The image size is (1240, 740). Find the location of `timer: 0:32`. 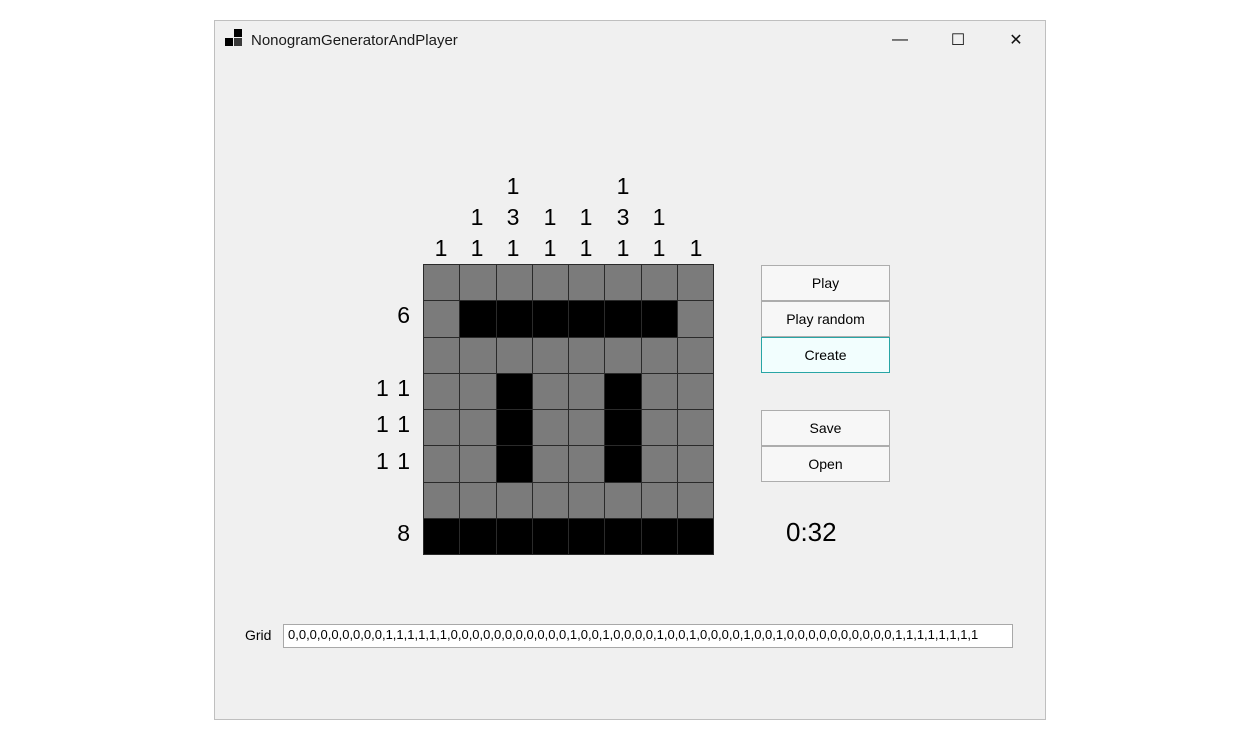

timer: 0:32 is located at coordinates (811, 532).